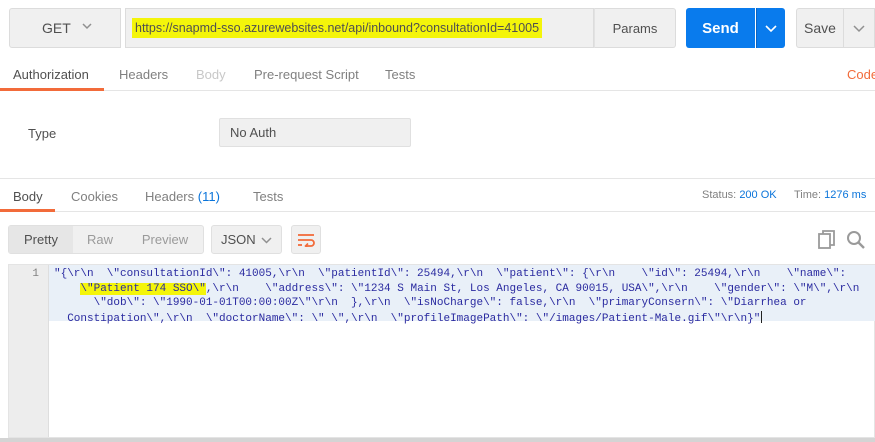 The height and width of the screenshot is (442, 875). Describe the element at coordinates (51, 74) in the screenshot. I see `tab-authorization: Authorization` at that location.